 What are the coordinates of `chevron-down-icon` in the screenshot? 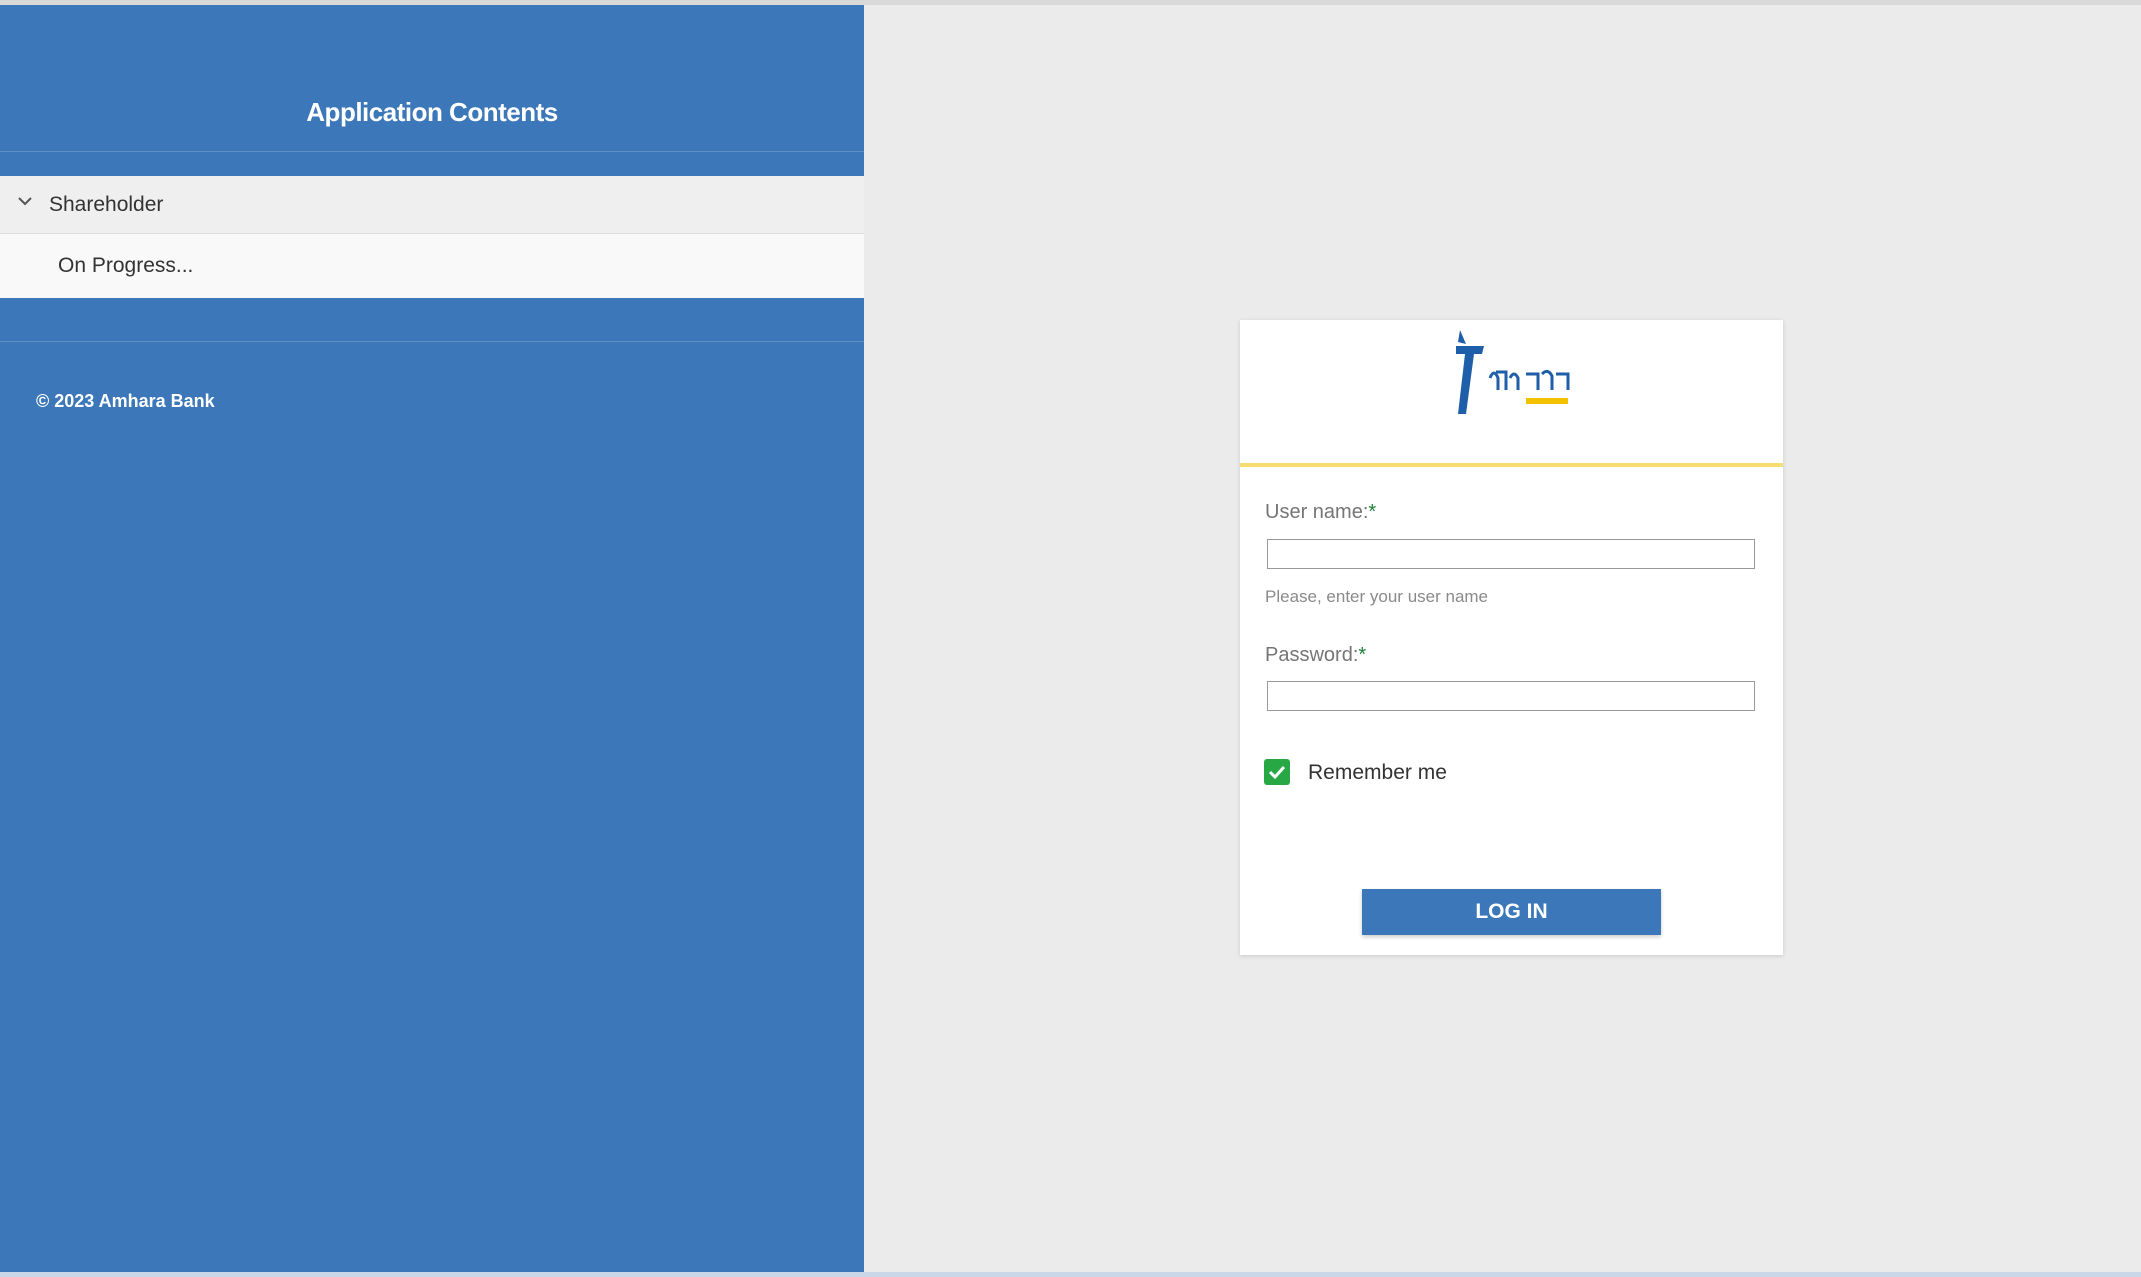 It's located at (25, 201).